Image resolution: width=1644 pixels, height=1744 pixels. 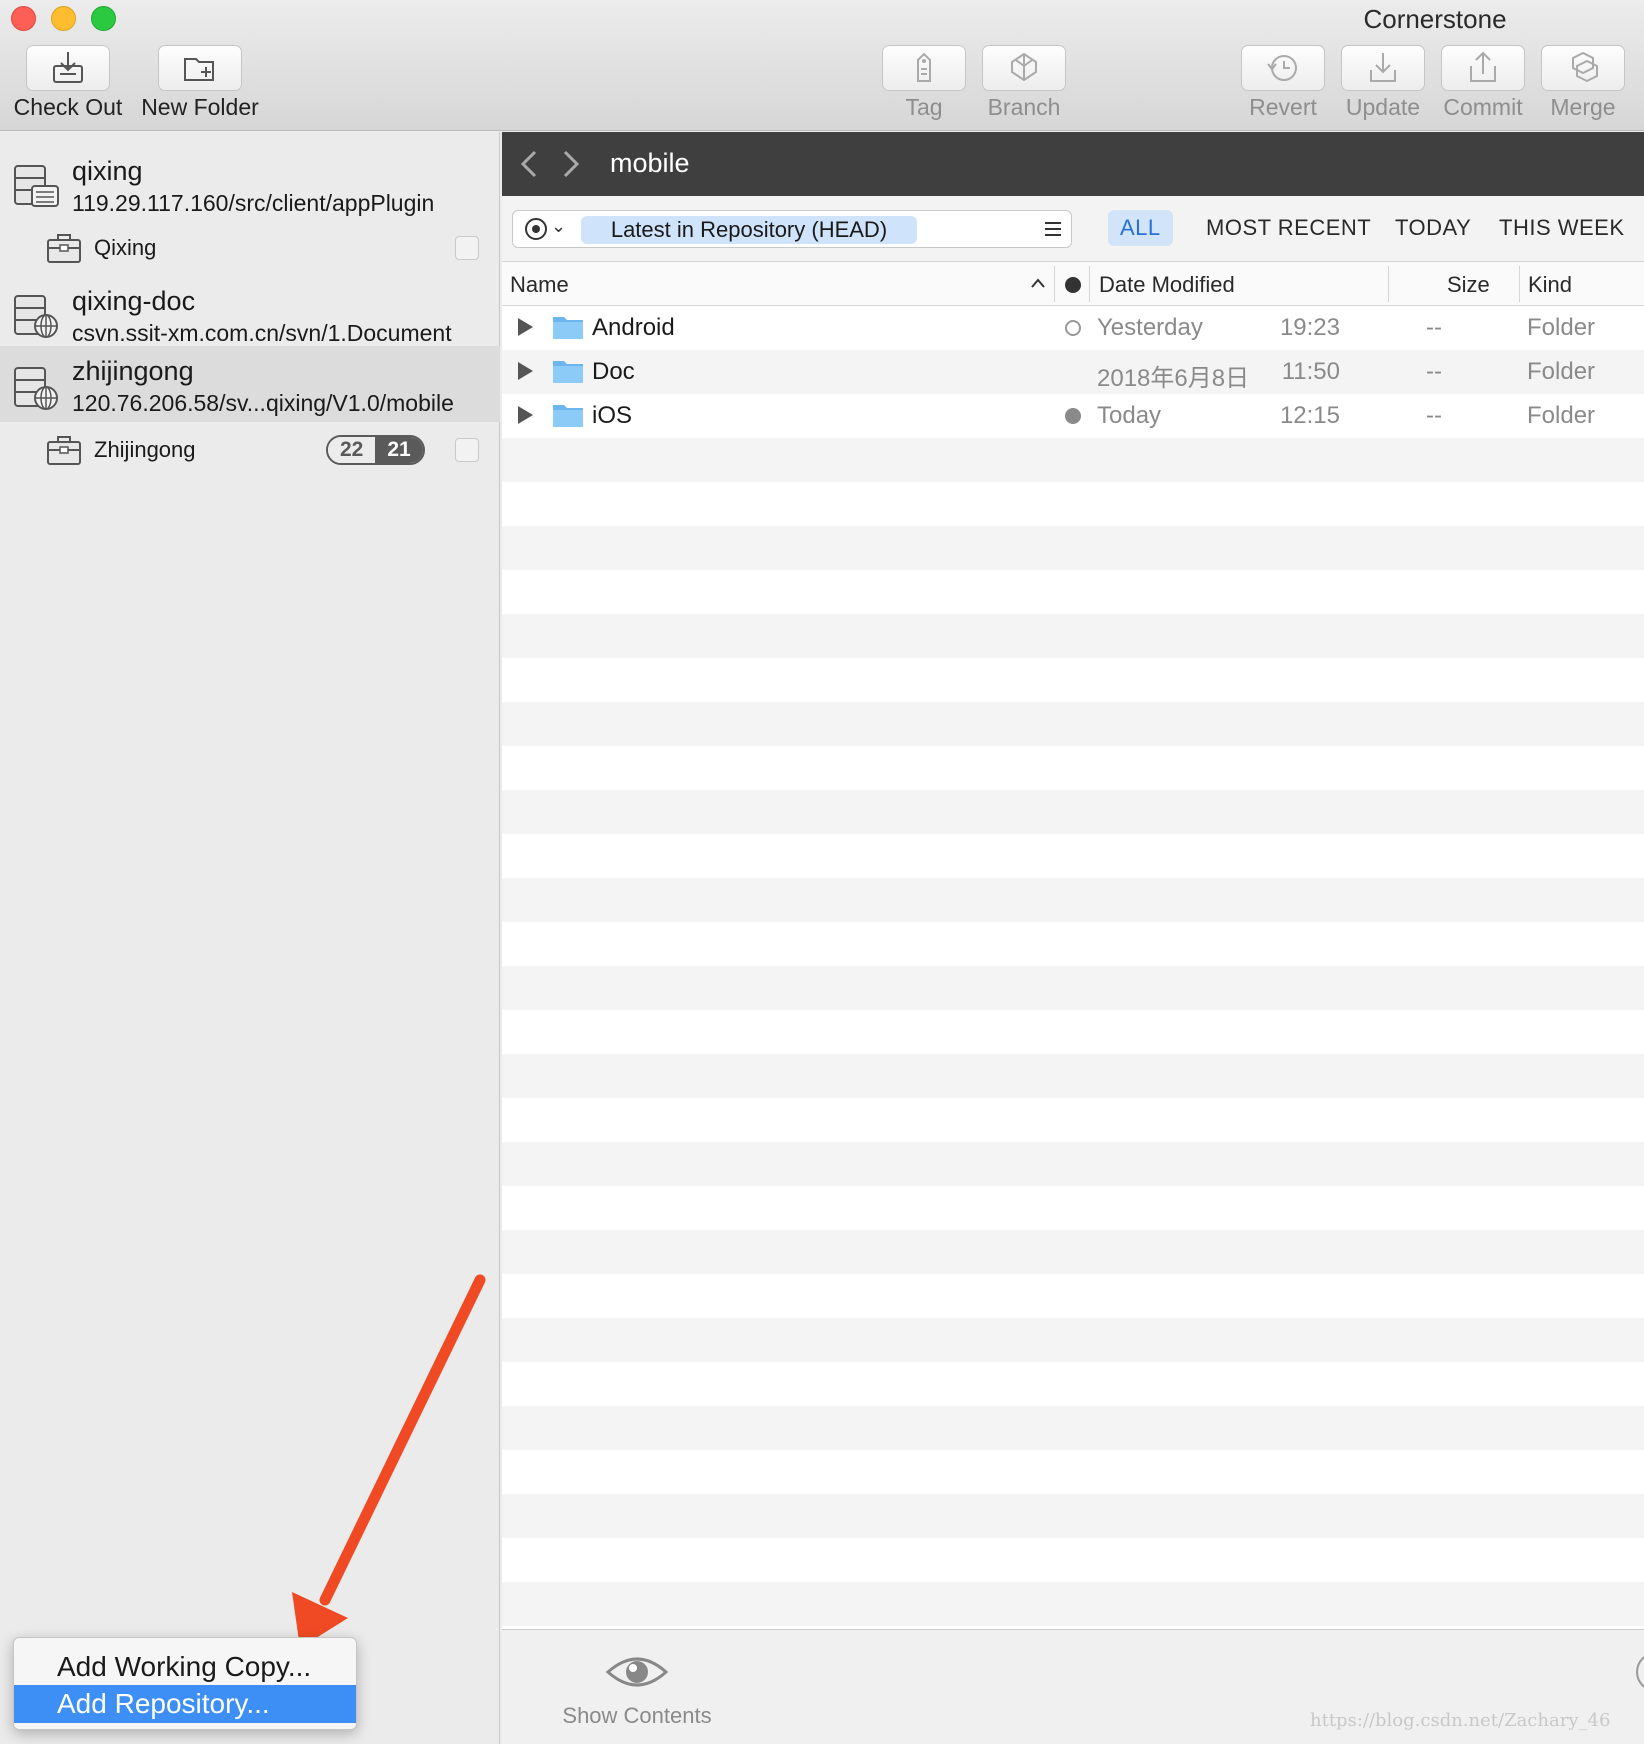 I want to click on repository-icon, so click(x=36, y=186).